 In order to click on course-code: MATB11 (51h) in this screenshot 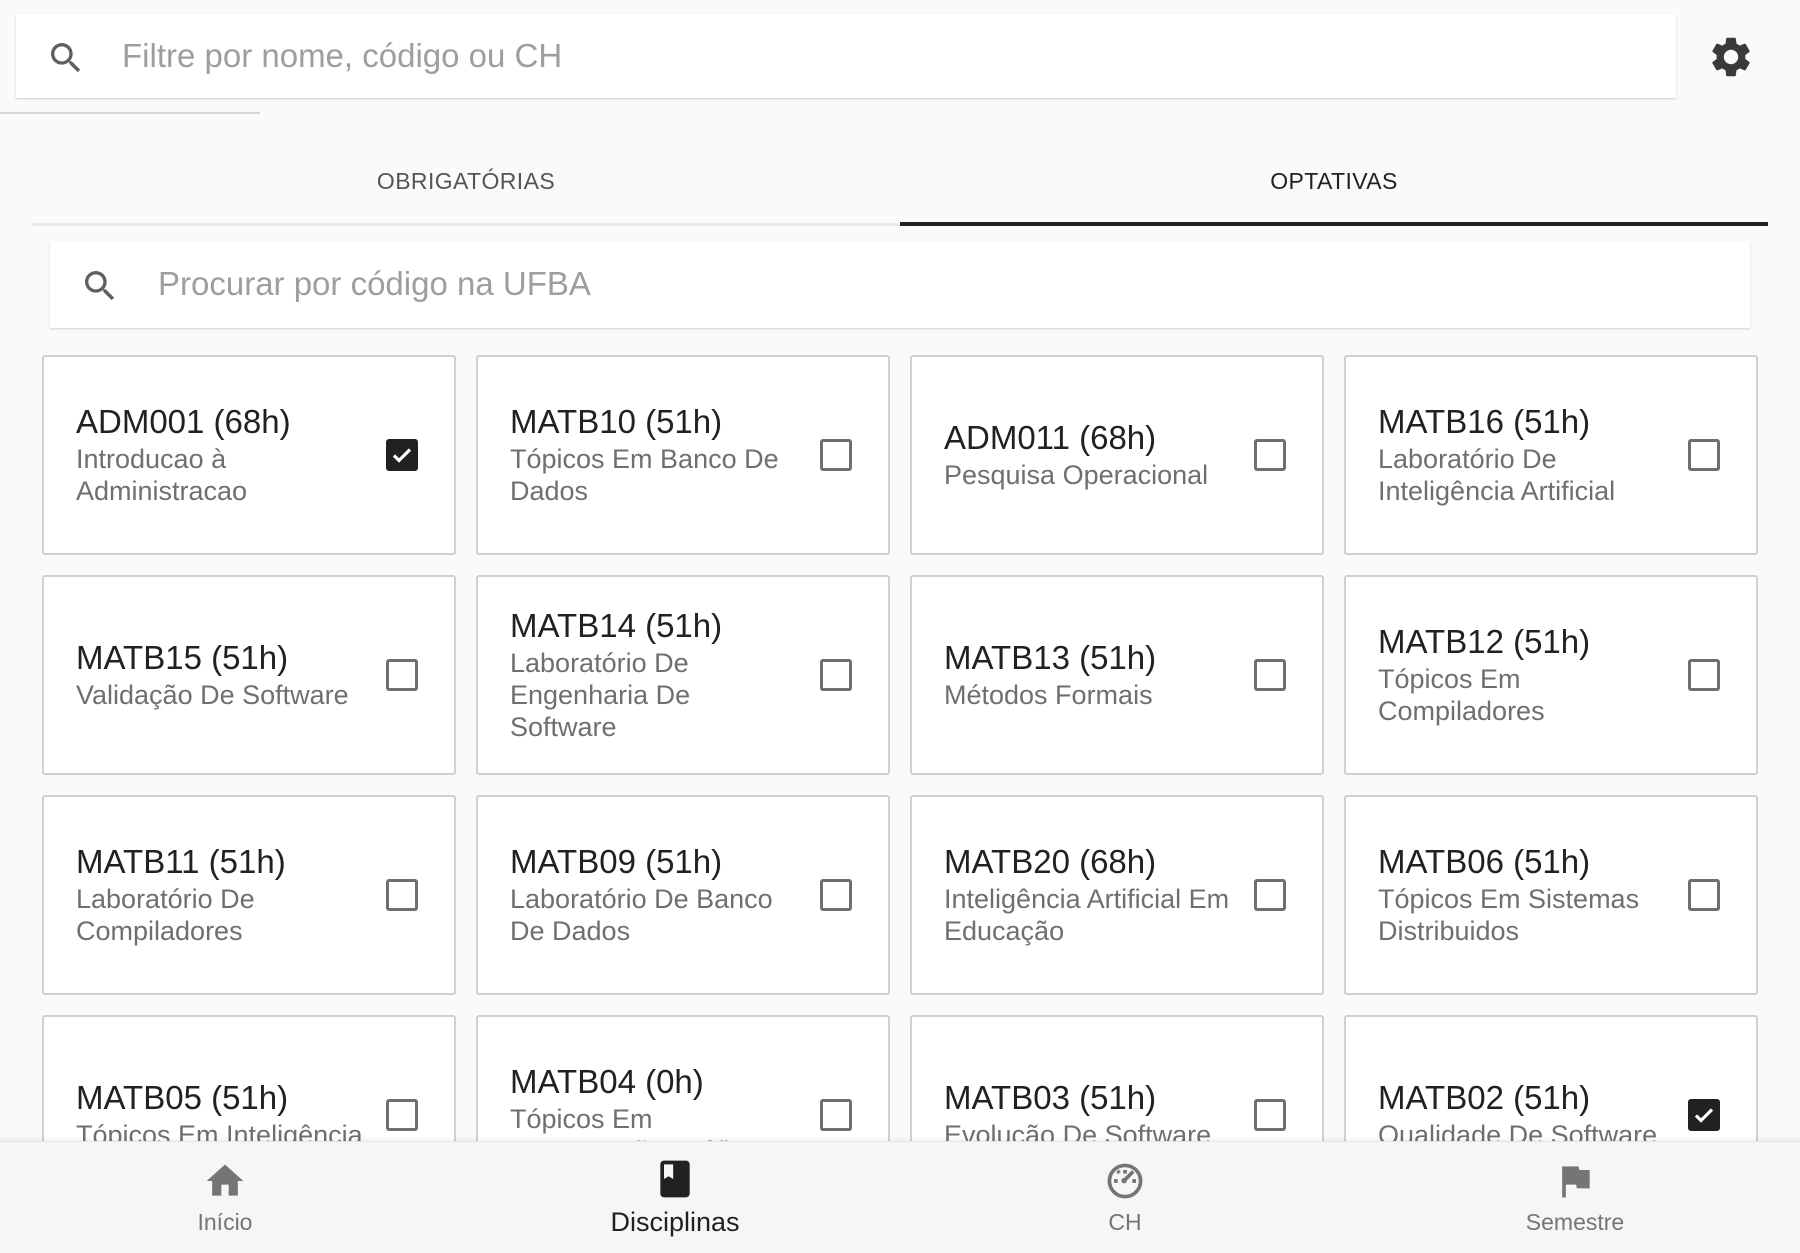, I will do `click(181, 861)`.